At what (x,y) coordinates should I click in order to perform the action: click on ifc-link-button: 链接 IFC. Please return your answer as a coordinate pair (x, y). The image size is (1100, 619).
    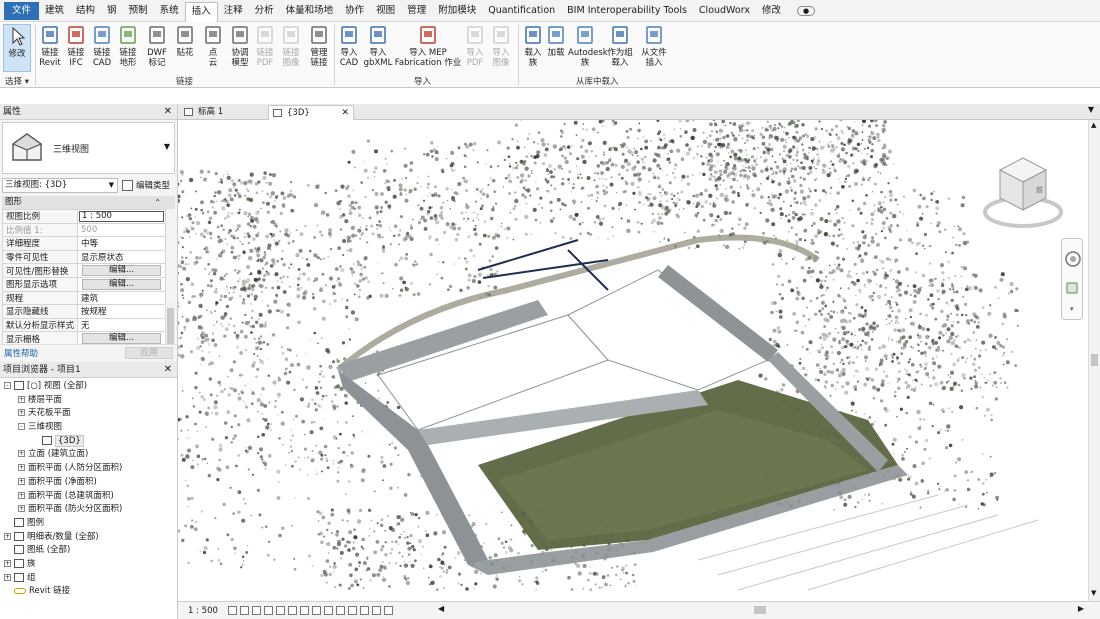
    Looking at the image, I should click on (76, 46).